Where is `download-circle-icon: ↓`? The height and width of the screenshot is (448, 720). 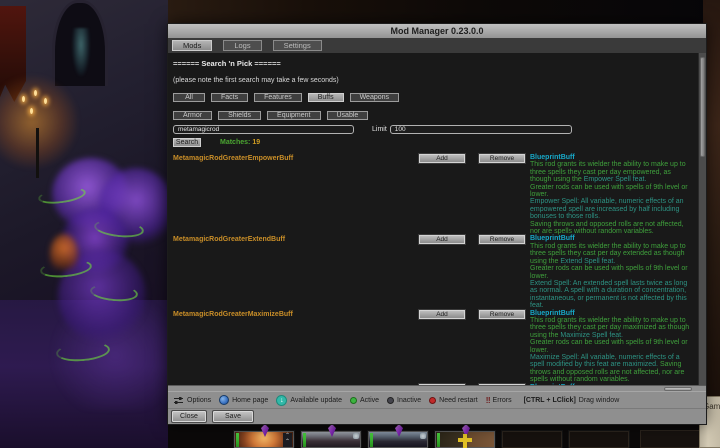
download-circle-icon: ↓ is located at coordinates (282, 400).